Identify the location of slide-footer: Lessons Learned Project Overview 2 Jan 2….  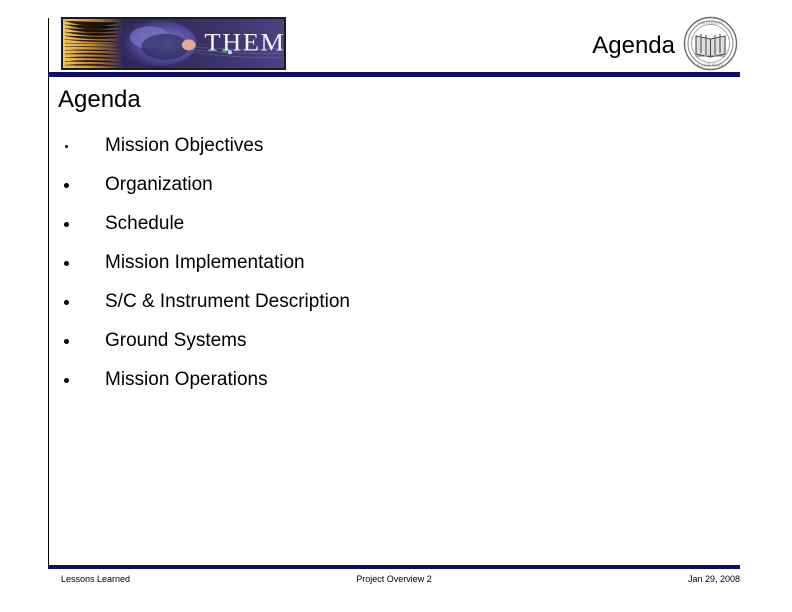
(394, 582).